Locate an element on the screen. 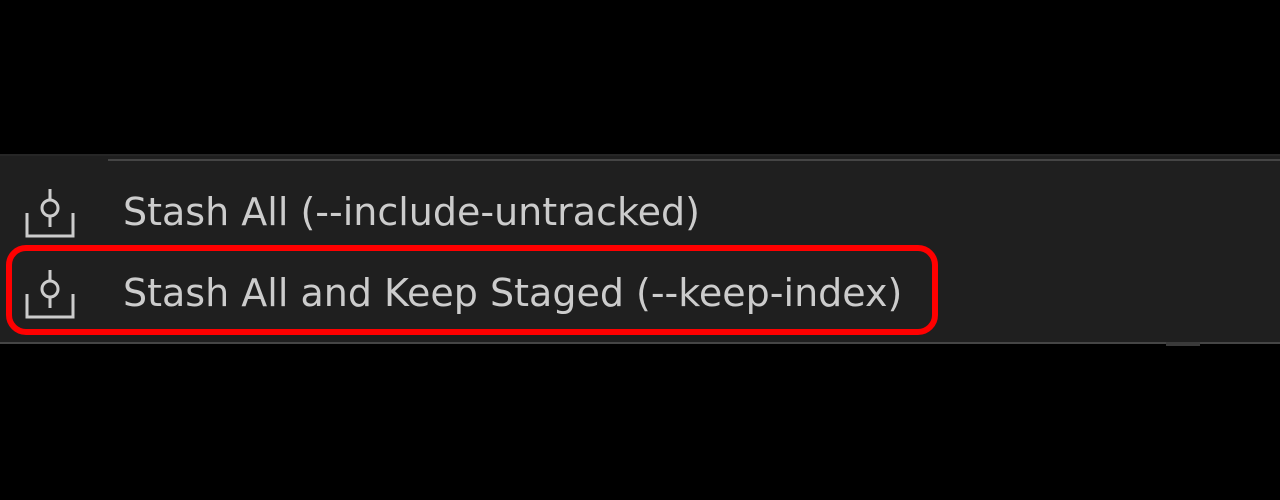 This screenshot has width=1280, height=500. menu-edge-fragment is located at coordinates (1183, 344).